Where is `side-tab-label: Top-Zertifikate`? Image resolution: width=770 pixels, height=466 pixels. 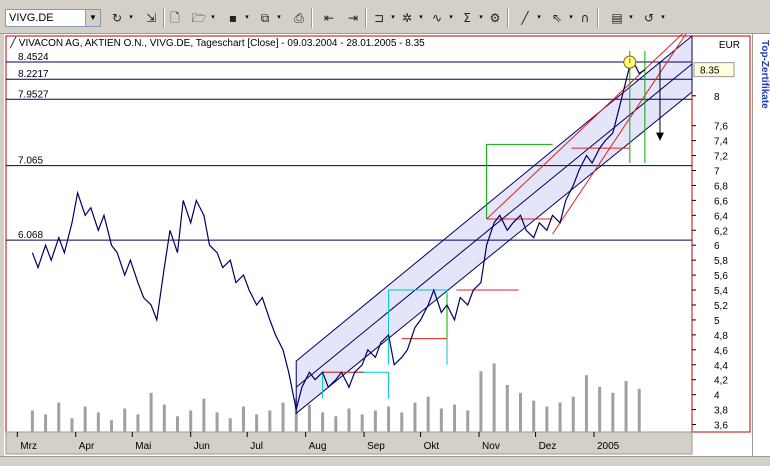 side-tab-label: Top-Zertifikate is located at coordinates (761, 71).